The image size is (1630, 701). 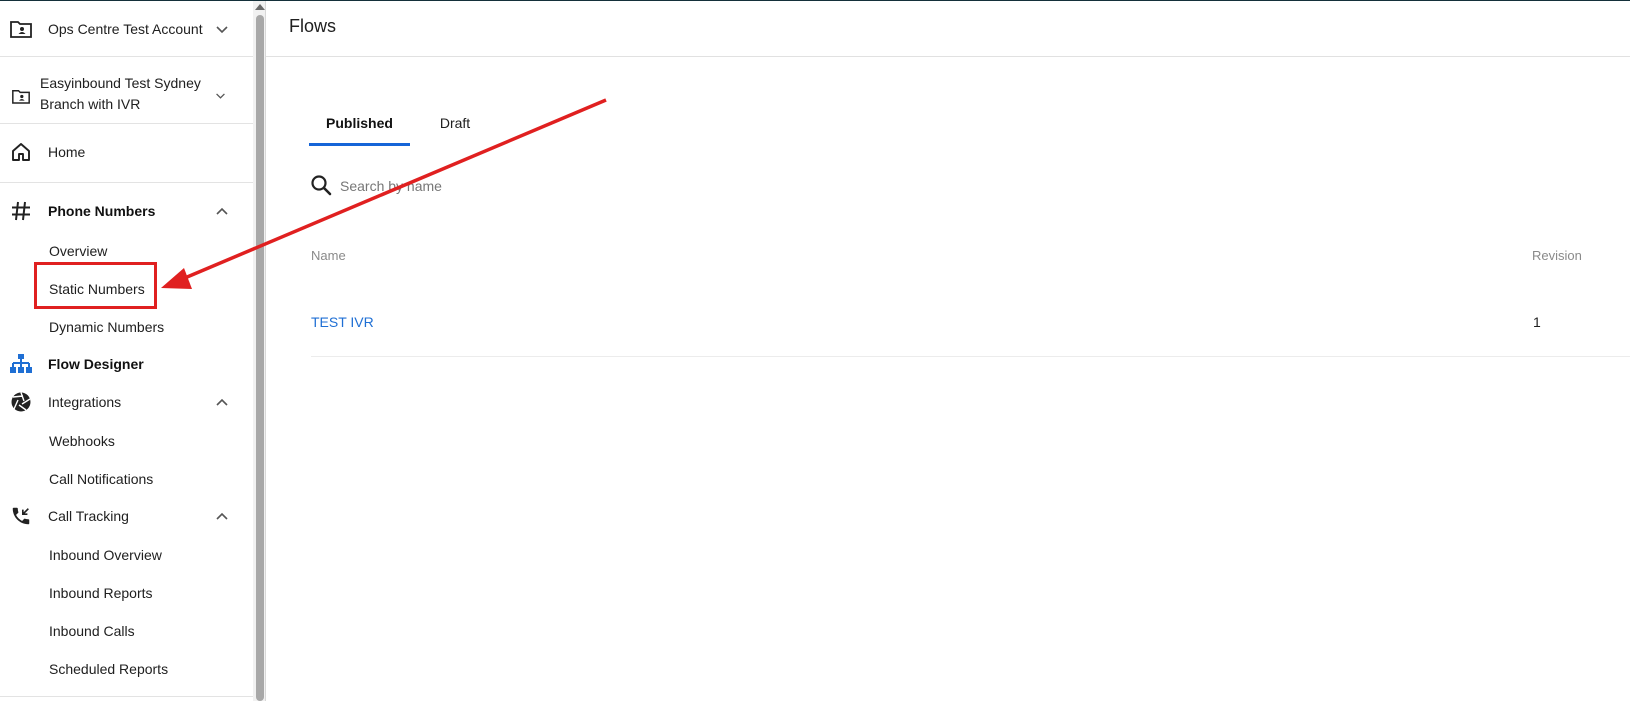 What do you see at coordinates (260, 7) in the screenshot?
I see `scroll-up-arrow-icon` at bounding box center [260, 7].